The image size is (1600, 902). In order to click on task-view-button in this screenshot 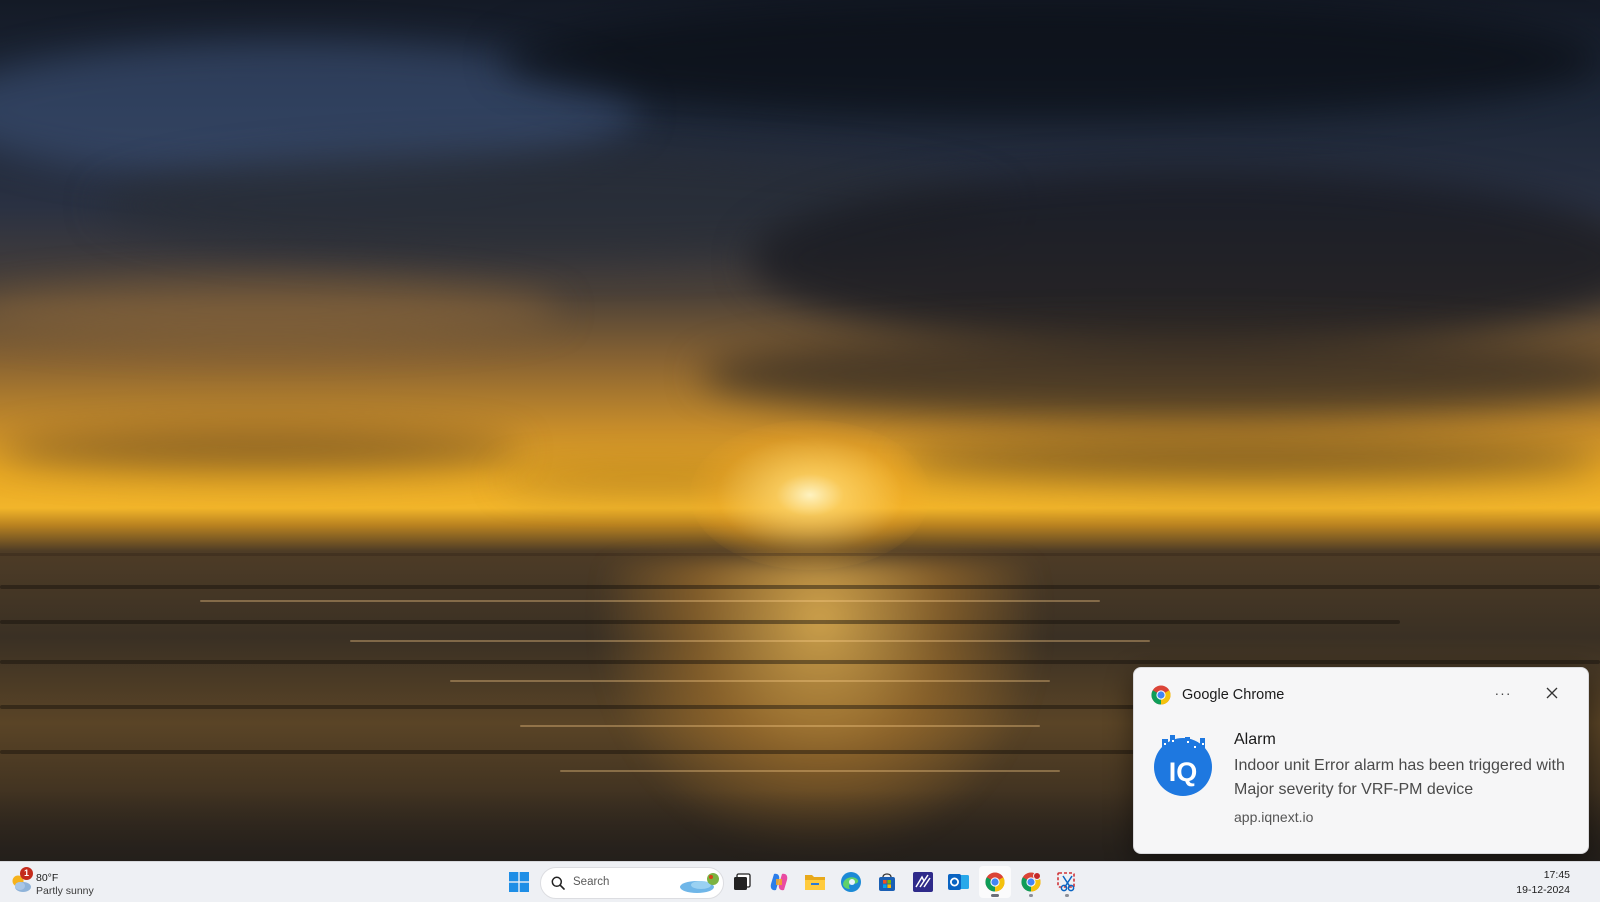, I will do `click(742, 882)`.